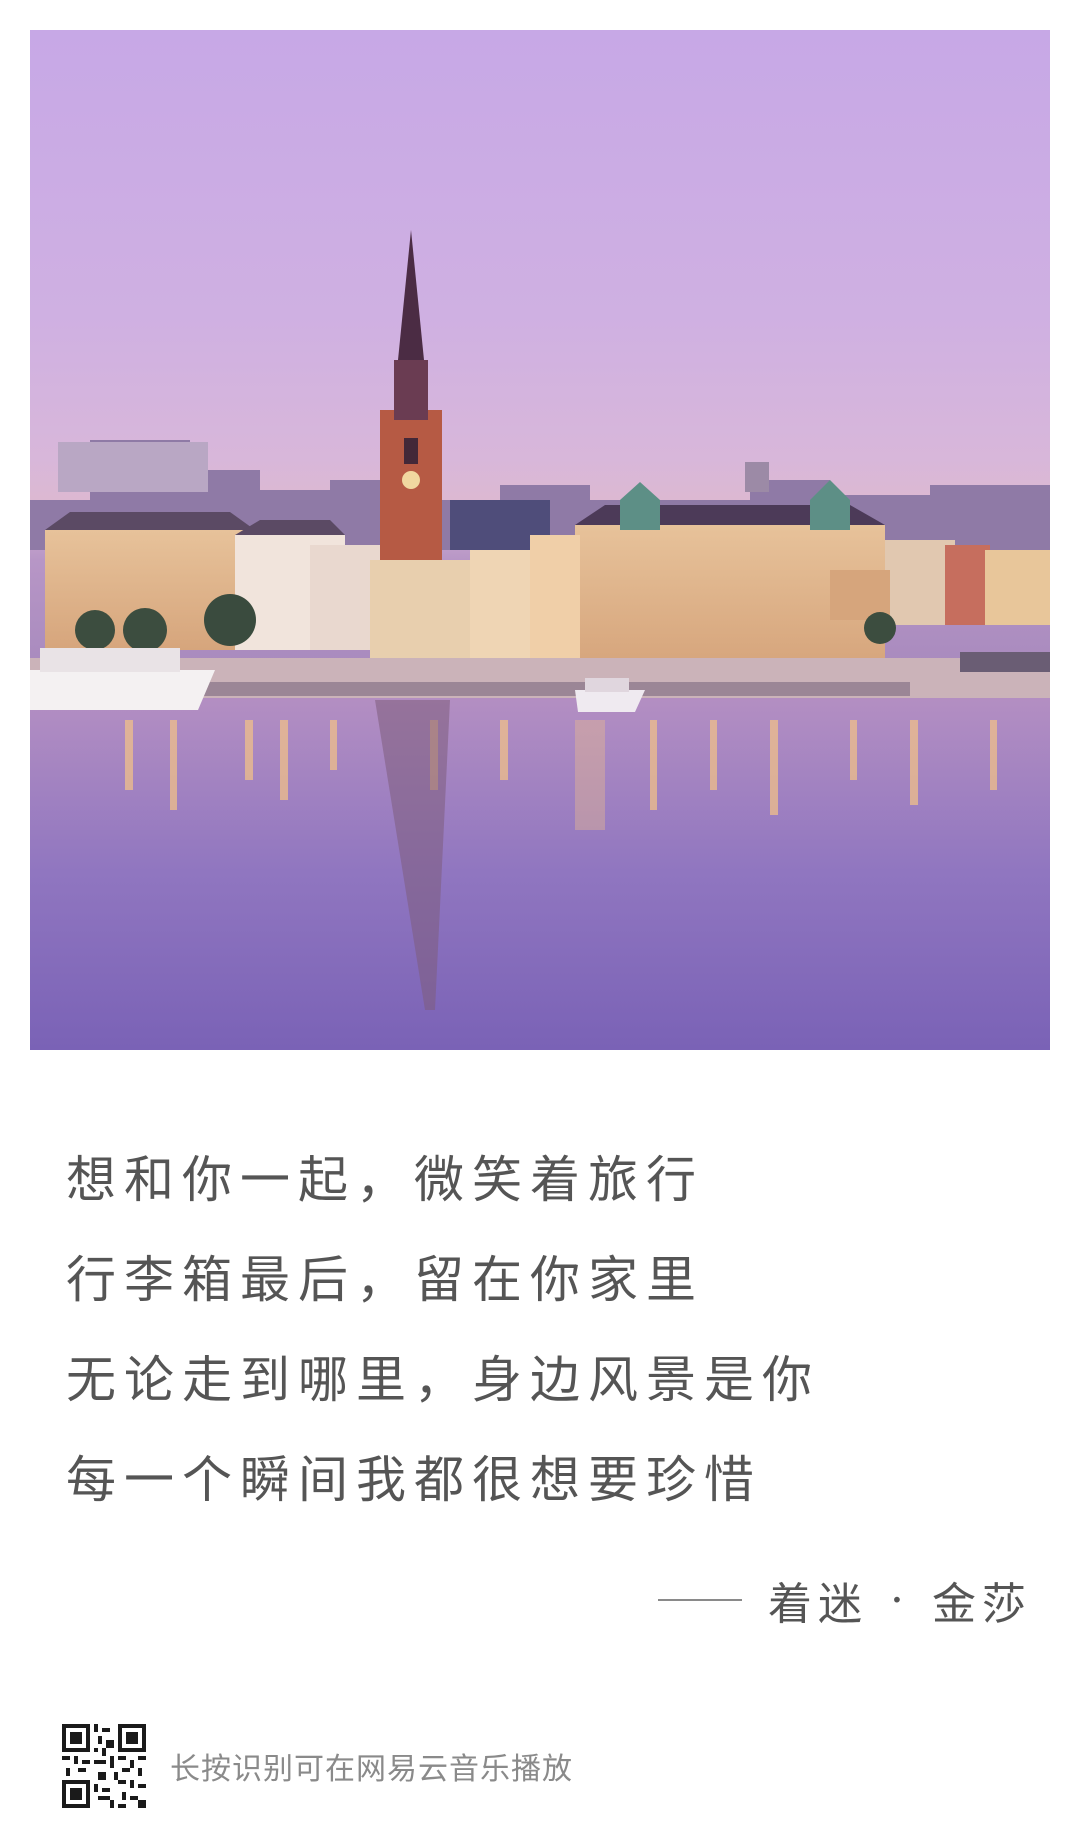 The width and height of the screenshot is (1080, 1841). I want to click on artist-name: 金莎, so click(982, 1604).